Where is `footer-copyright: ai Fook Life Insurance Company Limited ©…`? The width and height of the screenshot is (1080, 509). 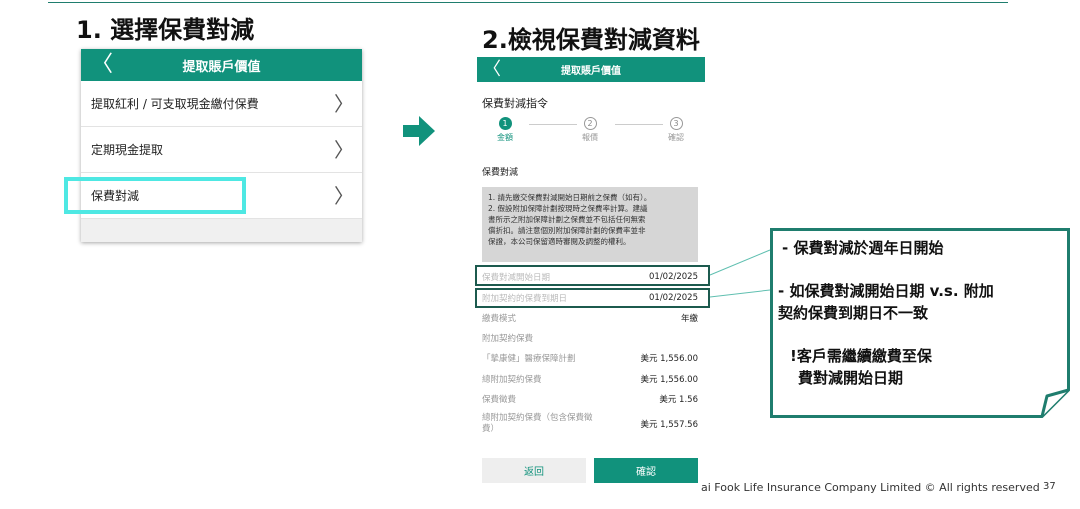
footer-copyright: ai Fook Life Insurance Company Limited ©… is located at coordinates (870, 487).